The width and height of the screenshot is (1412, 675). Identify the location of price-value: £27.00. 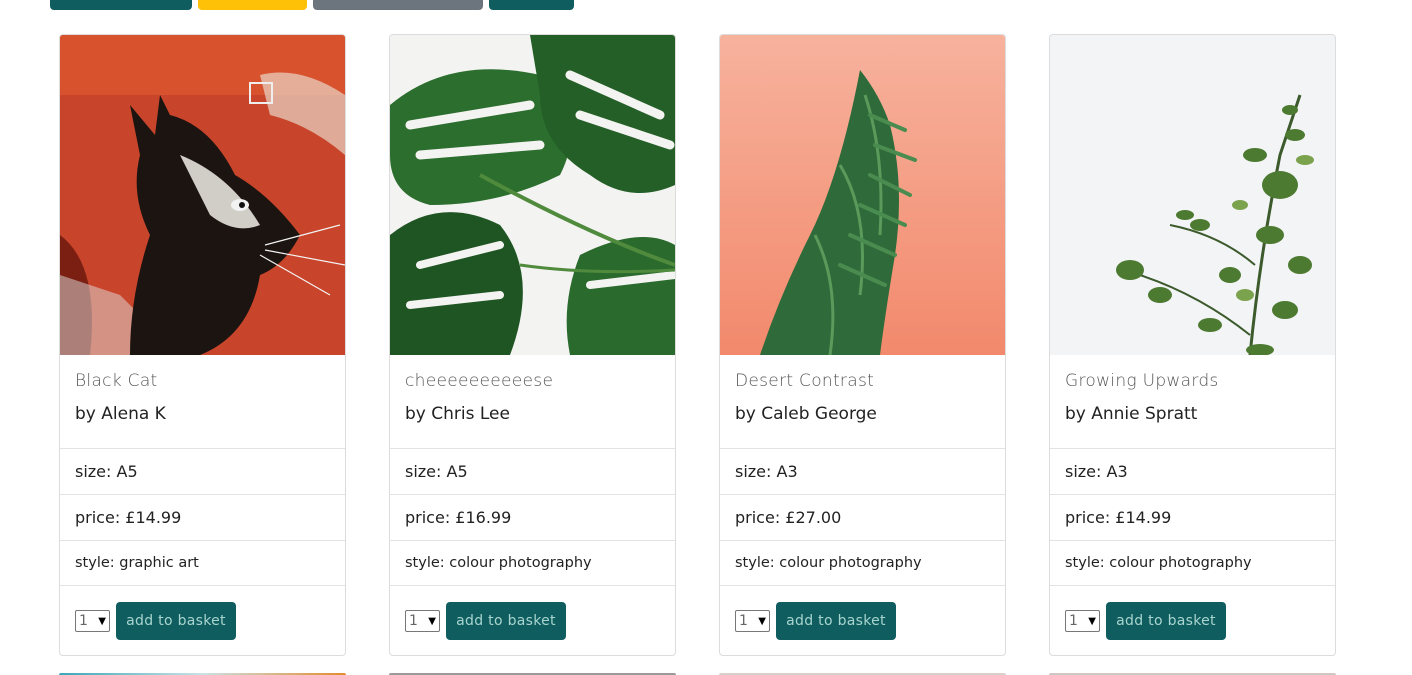
(813, 517).